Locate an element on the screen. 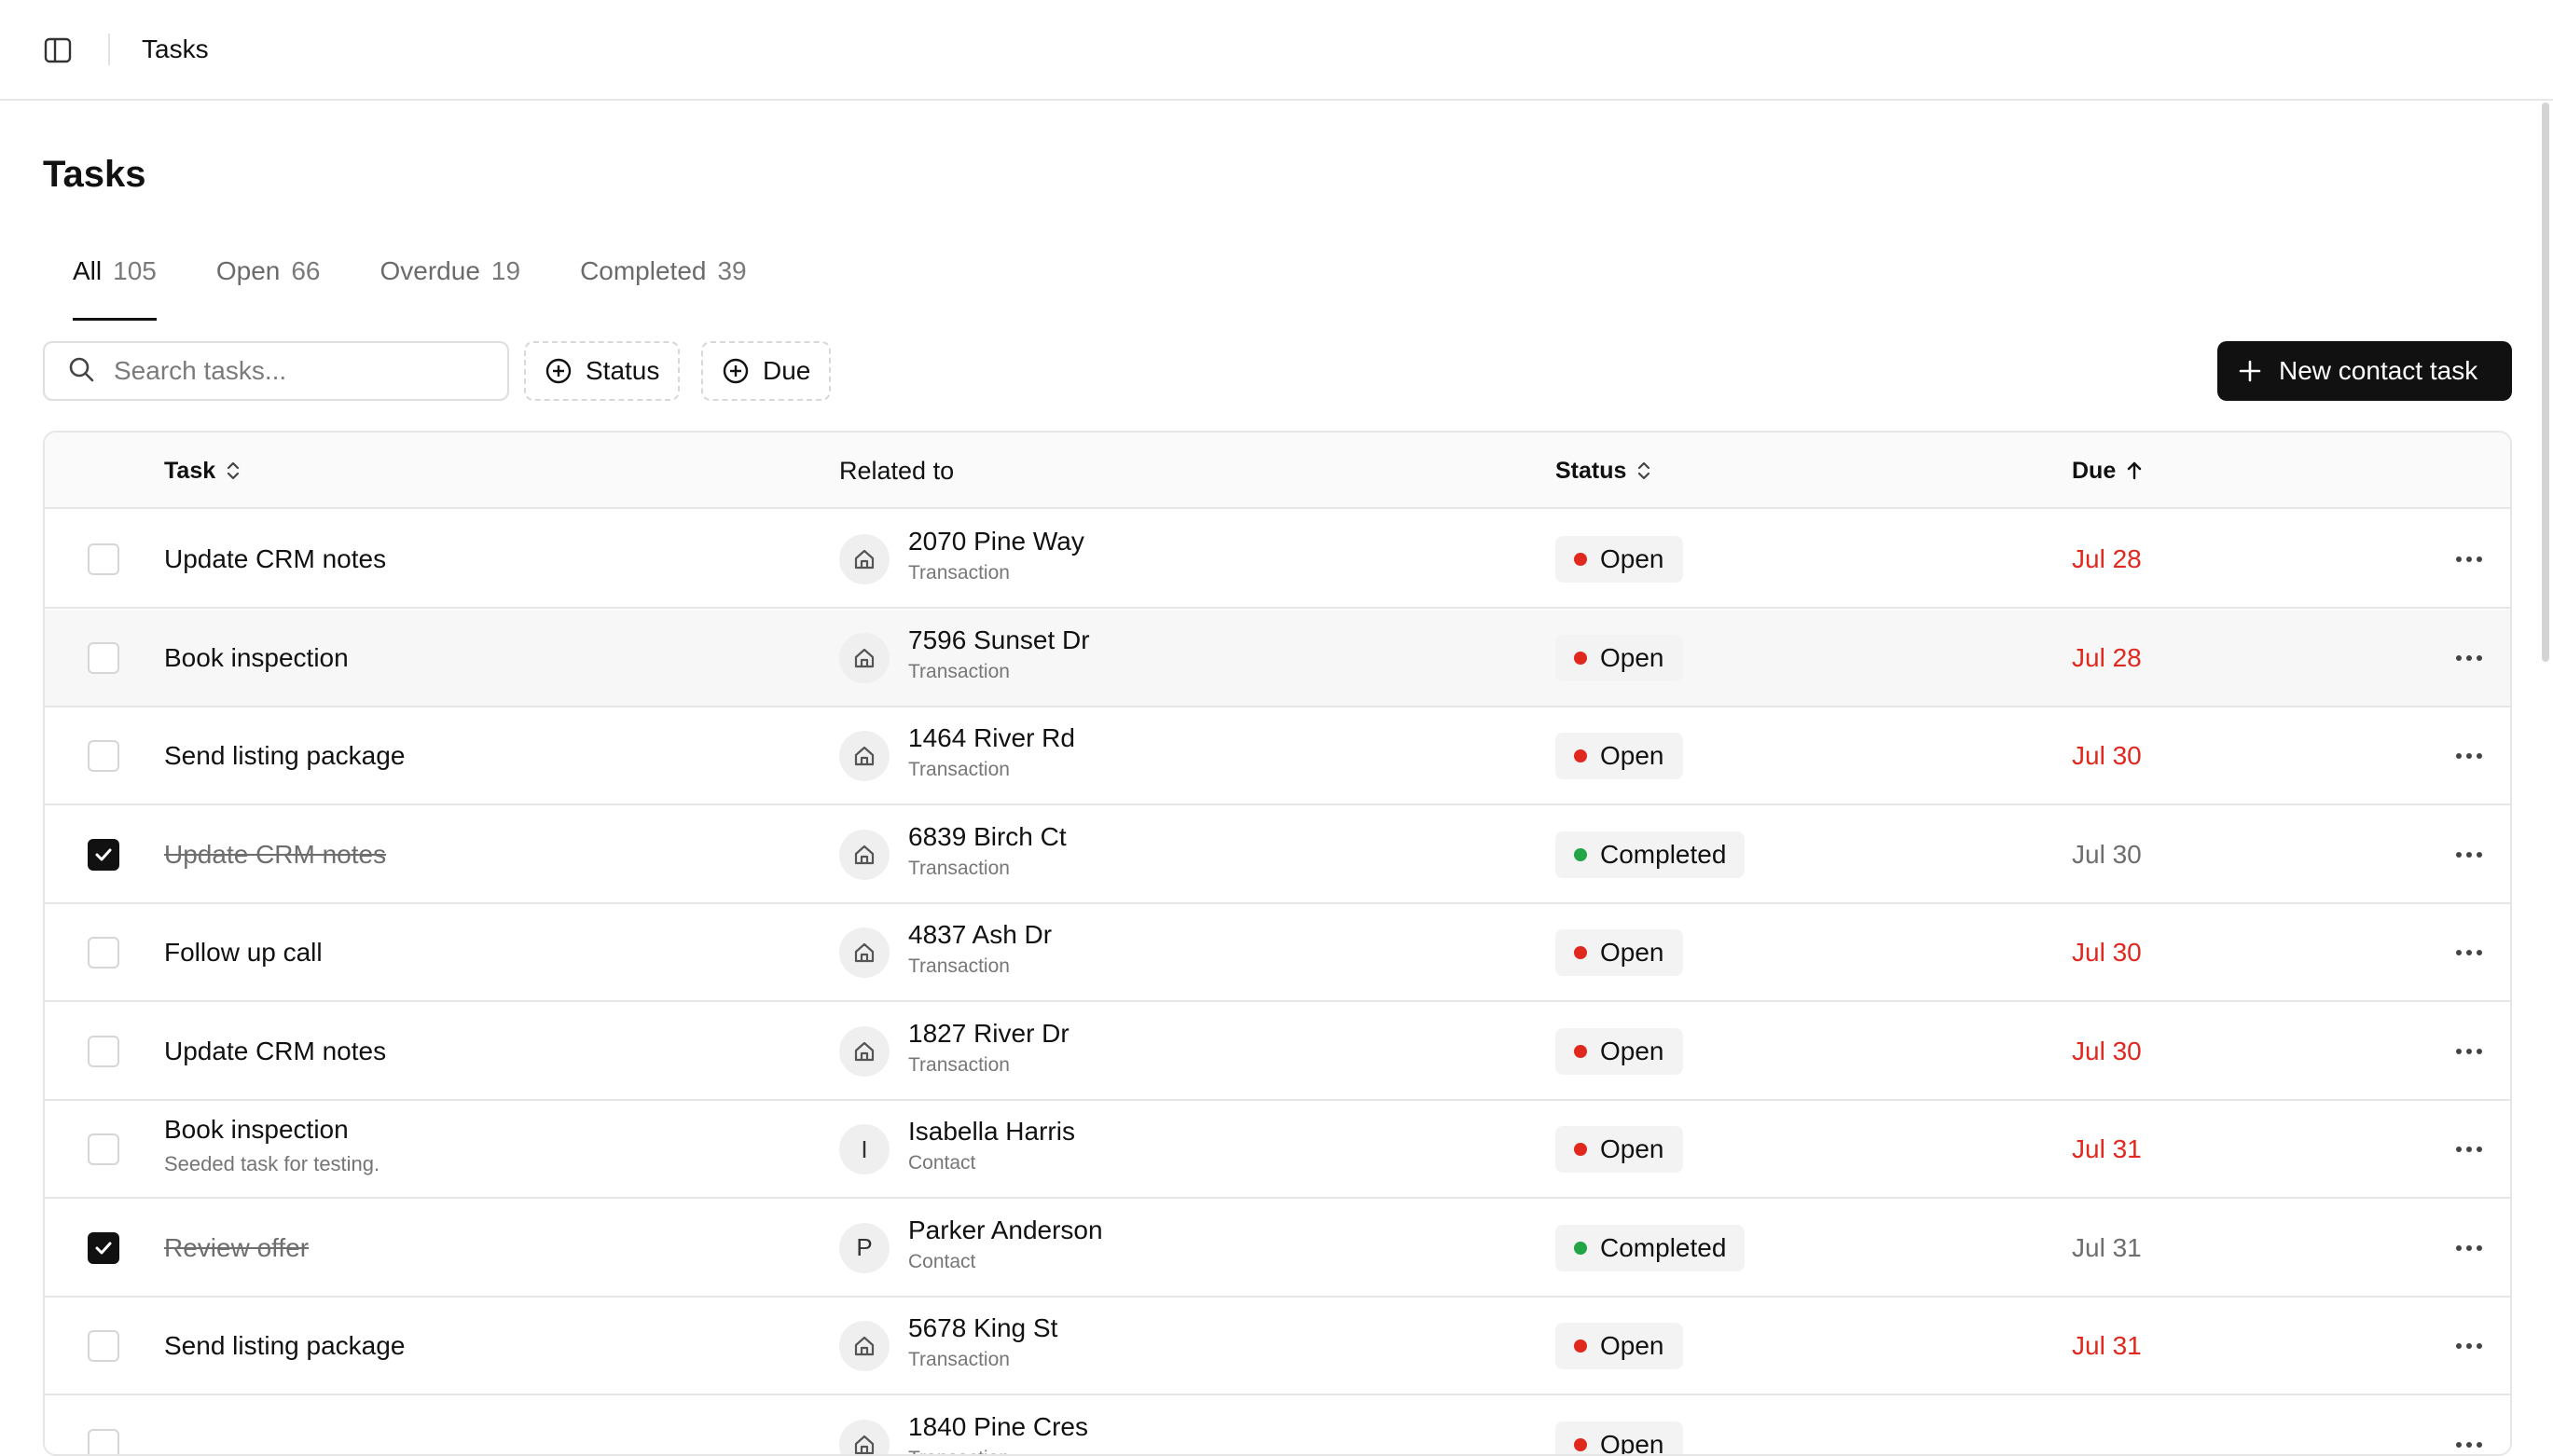 The width and height of the screenshot is (2553, 1456). task-tabs: All 105 Open 66 Overdue 19 Completed 39 is located at coordinates (425, 285).